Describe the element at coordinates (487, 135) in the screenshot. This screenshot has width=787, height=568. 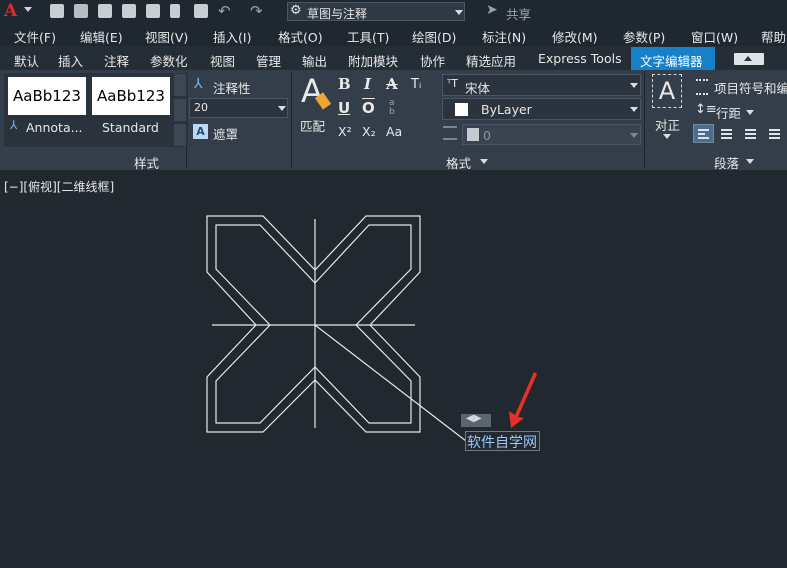
I see `oblique-value: 0` at that location.